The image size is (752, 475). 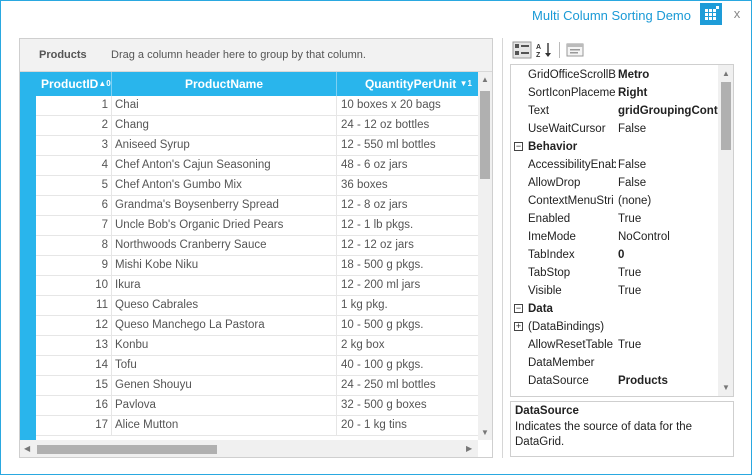 What do you see at coordinates (668, 93) in the screenshot?
I see `property-value: Right` at bounding box center [668, 93].